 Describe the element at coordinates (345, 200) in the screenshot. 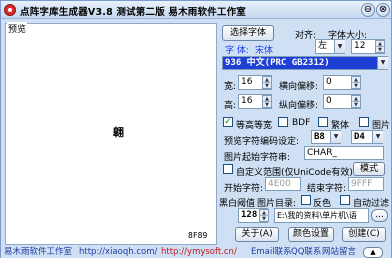

I see `auto-filter-checkbox` at that location.